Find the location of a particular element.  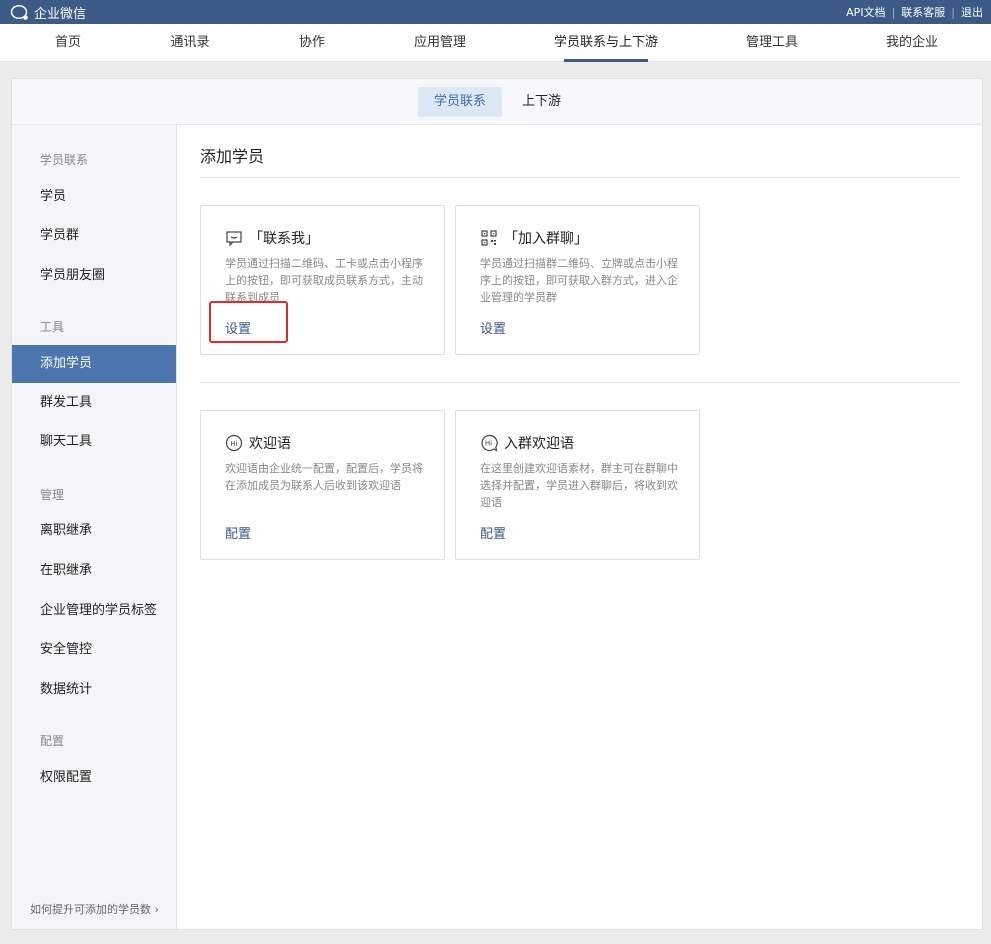

contact-support-link: 联系客服 is located at coordinates (923, 12).